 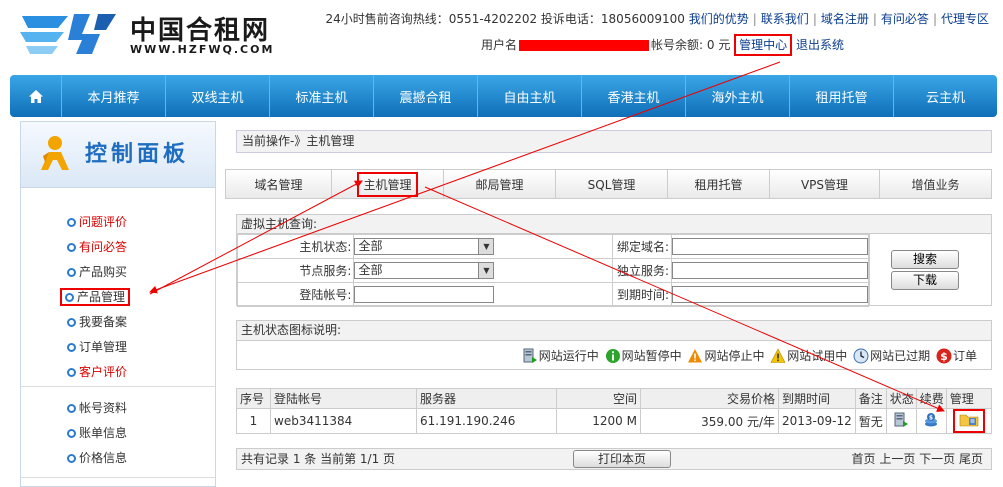 I want to click on logout-link: 退出系统, so click(x=820, y=45).